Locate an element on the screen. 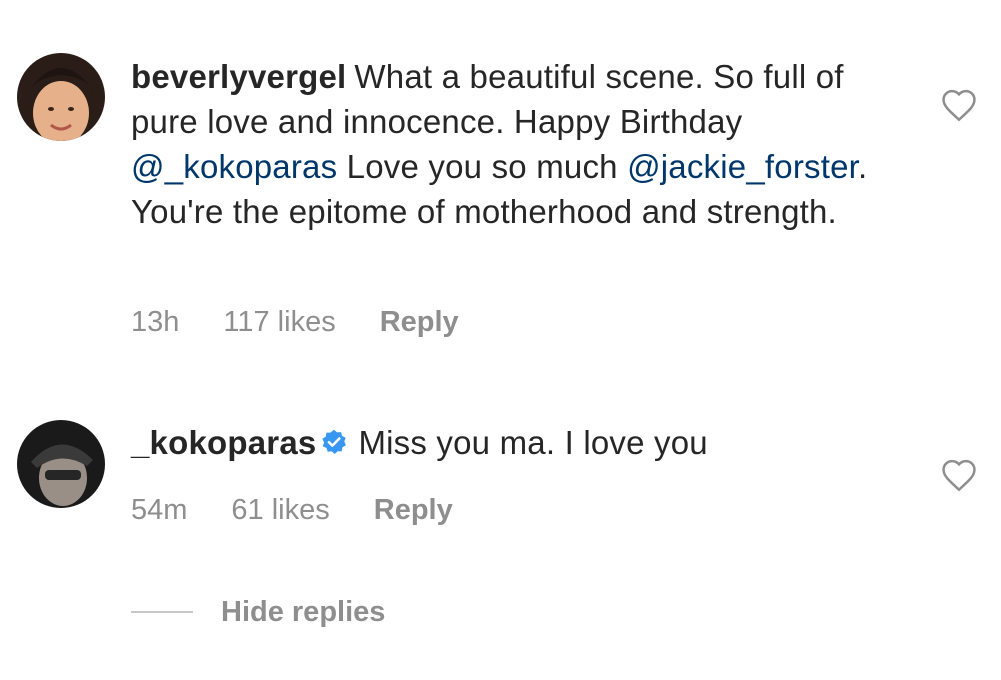 Image resolution: width=1001 pixels, height=680 pixels. verified-badge-icon is located at coordinates (334, 442).